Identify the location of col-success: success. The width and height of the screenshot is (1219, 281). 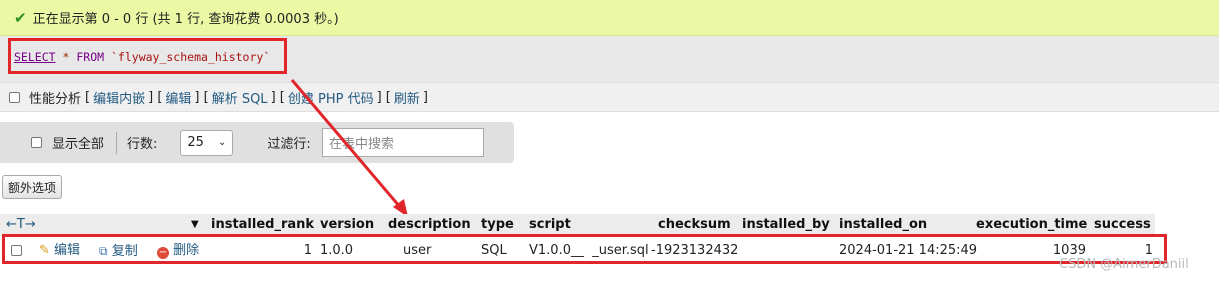
(1122, 225).